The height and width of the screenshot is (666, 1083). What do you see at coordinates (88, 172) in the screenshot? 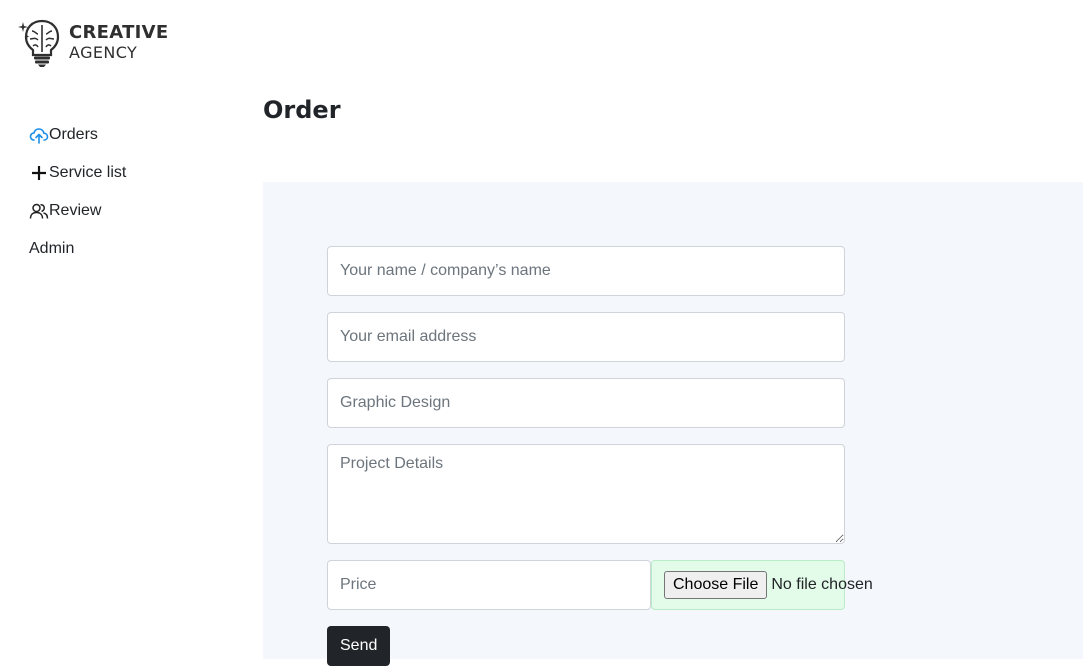
I see `sidebar-item-label: Service list` at bounding box center [88, 172].